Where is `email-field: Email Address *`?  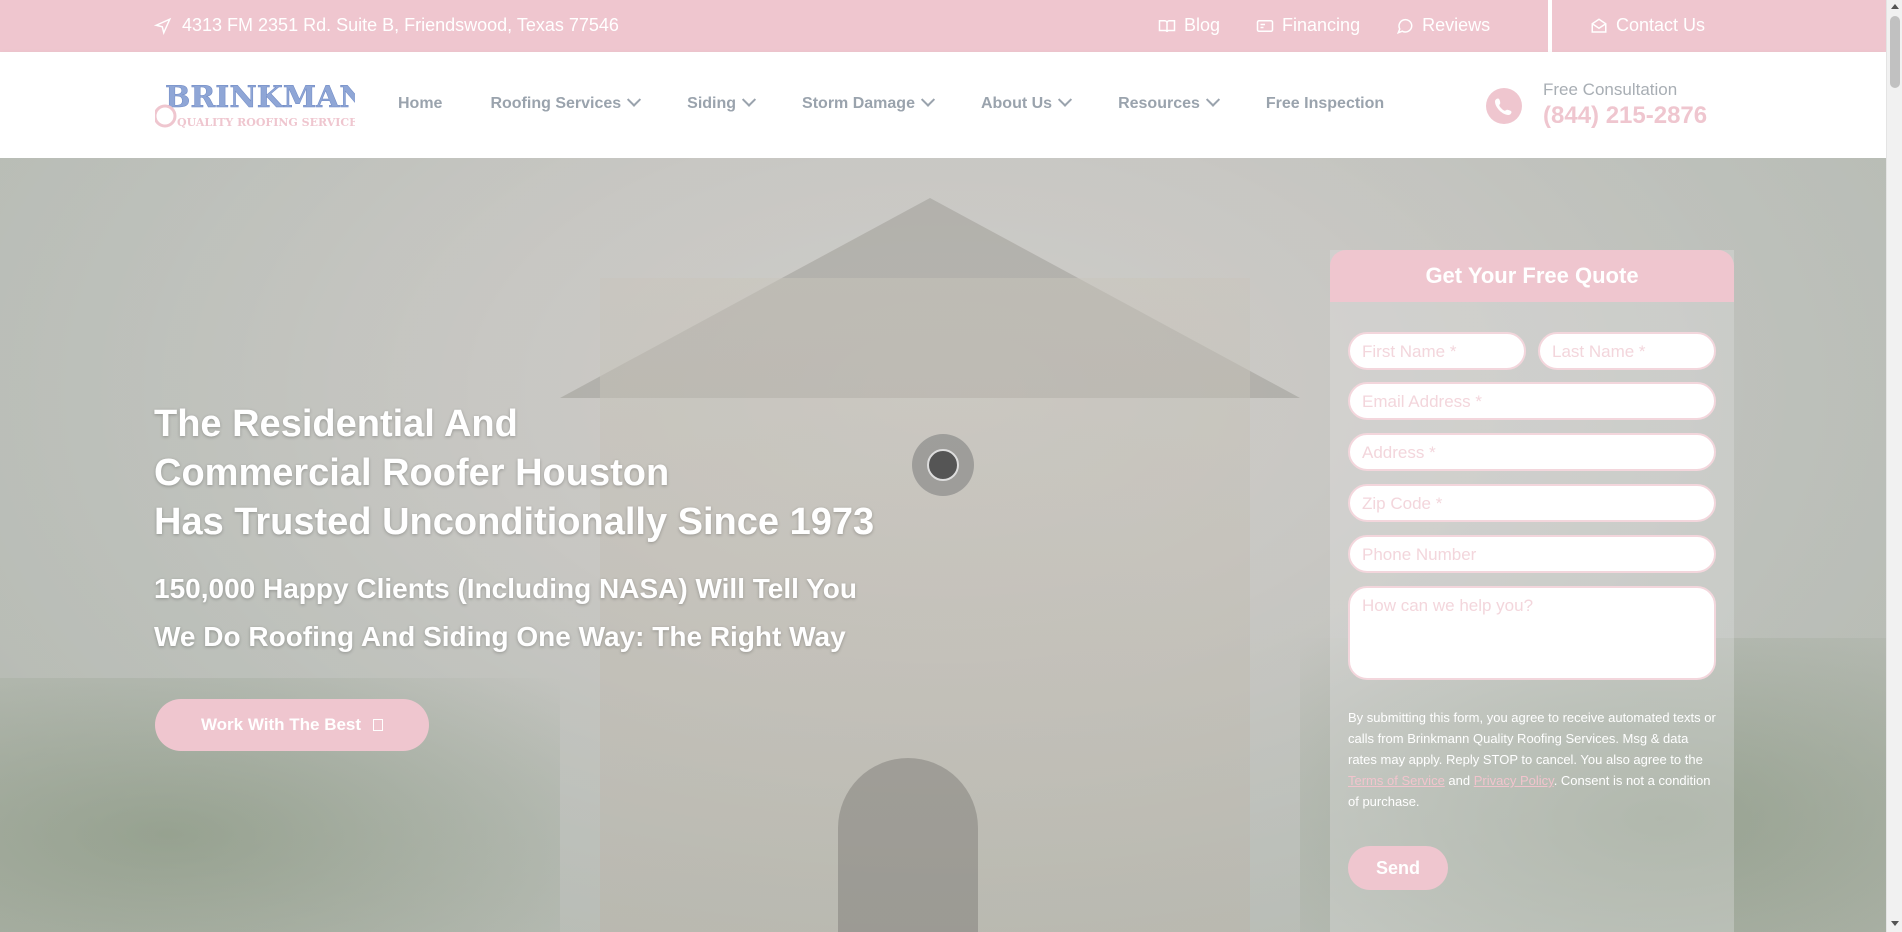
email-field: Email Address * is located at coordinates (1532, 401).